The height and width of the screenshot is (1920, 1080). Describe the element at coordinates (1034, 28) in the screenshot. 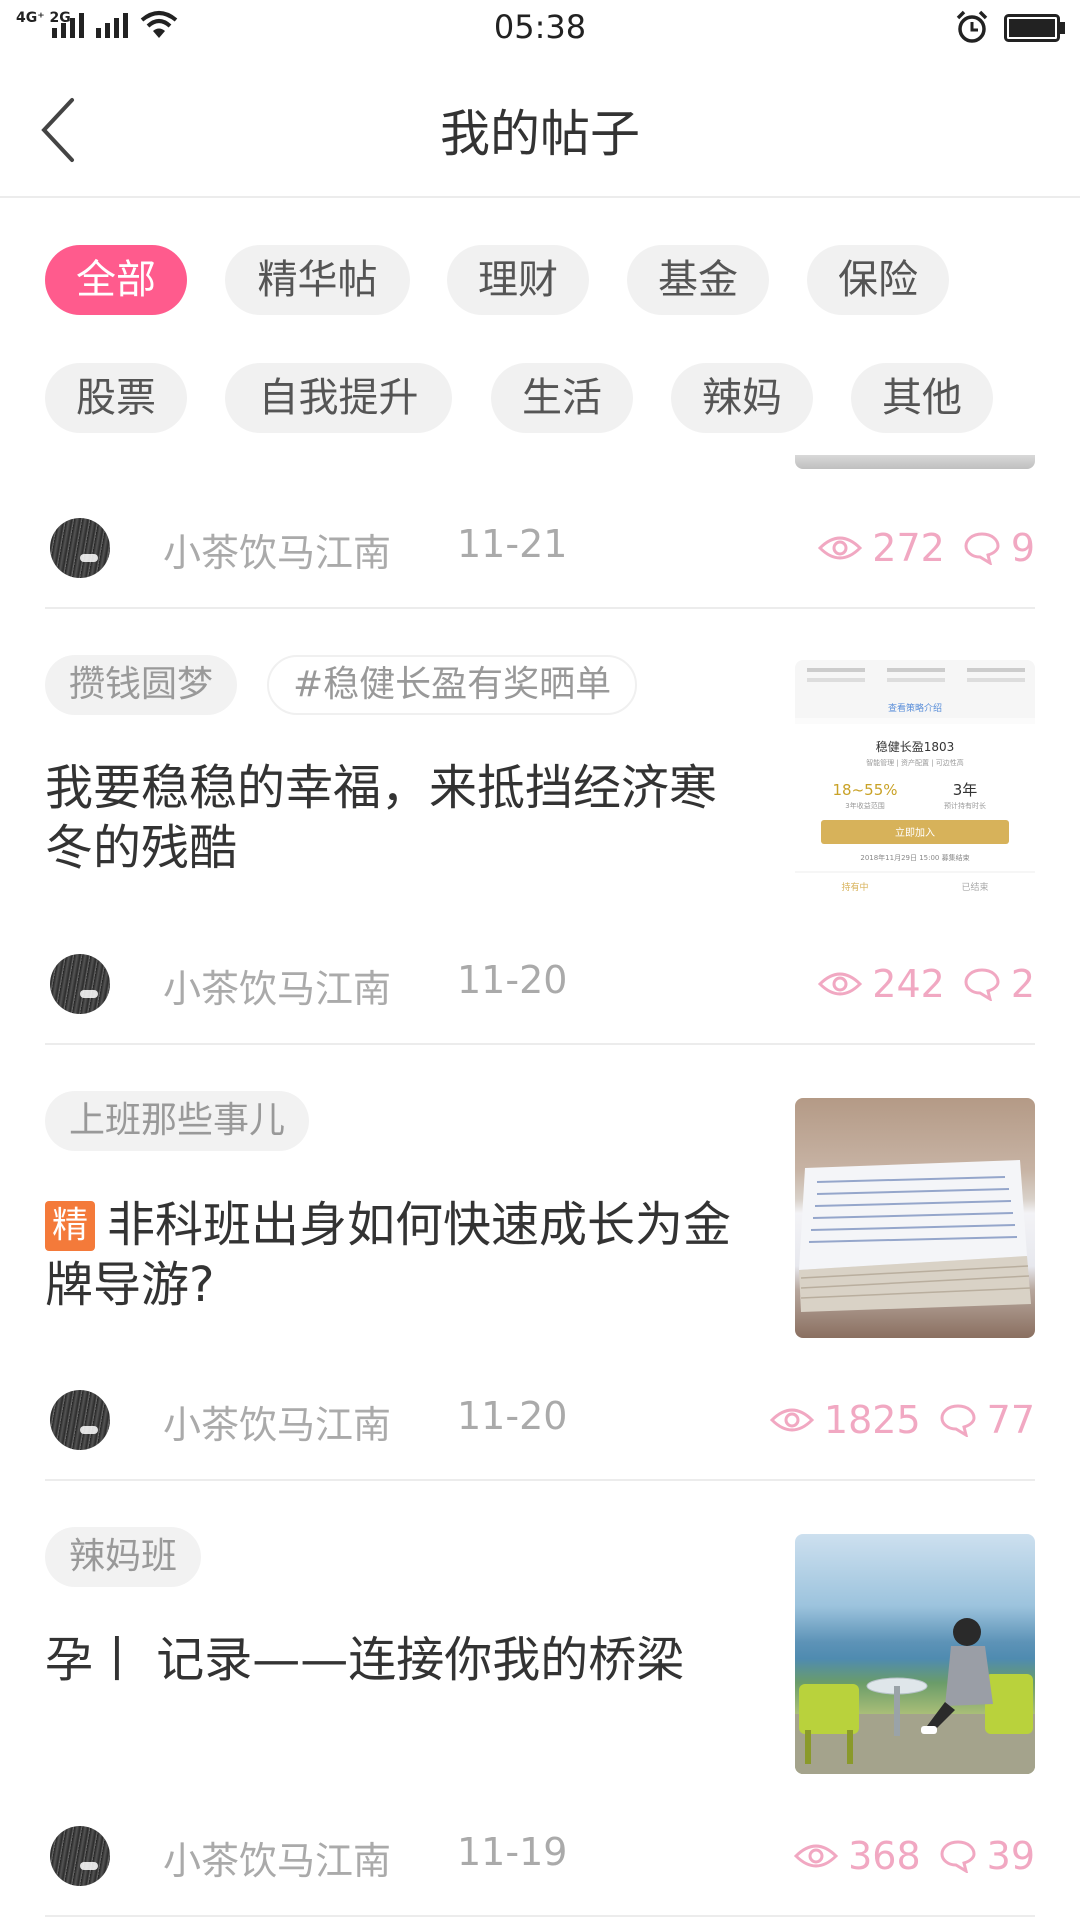

I see `battery-icon` at that location.